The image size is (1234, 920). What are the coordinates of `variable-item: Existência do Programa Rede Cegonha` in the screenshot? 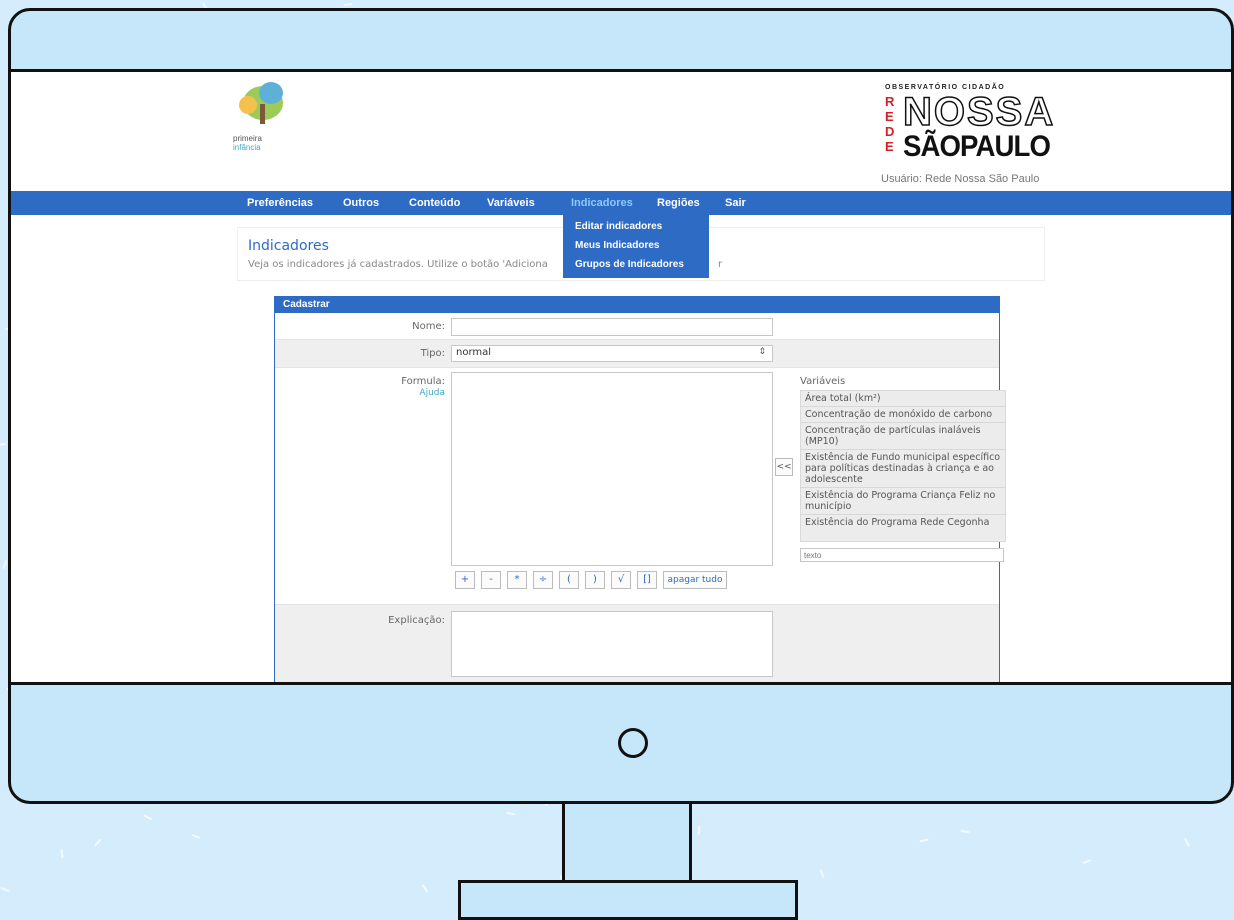 It's located at (903, 522).